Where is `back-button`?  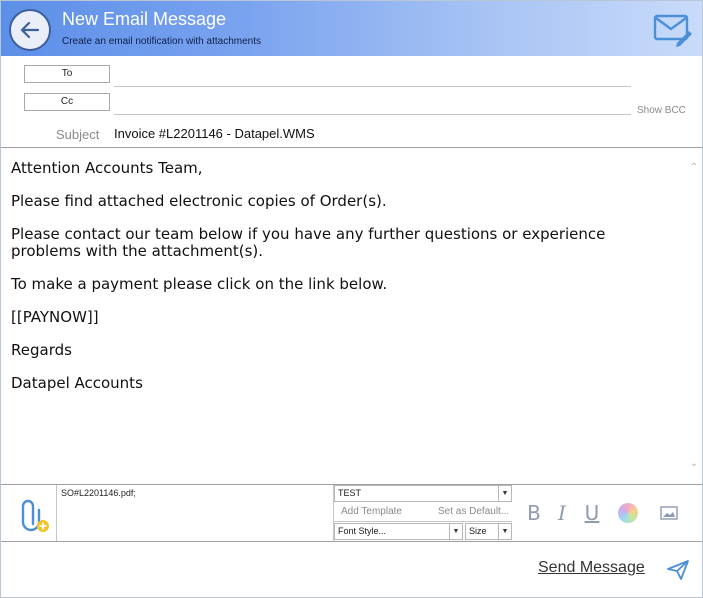 back-button is located at coordinates (30, 30).